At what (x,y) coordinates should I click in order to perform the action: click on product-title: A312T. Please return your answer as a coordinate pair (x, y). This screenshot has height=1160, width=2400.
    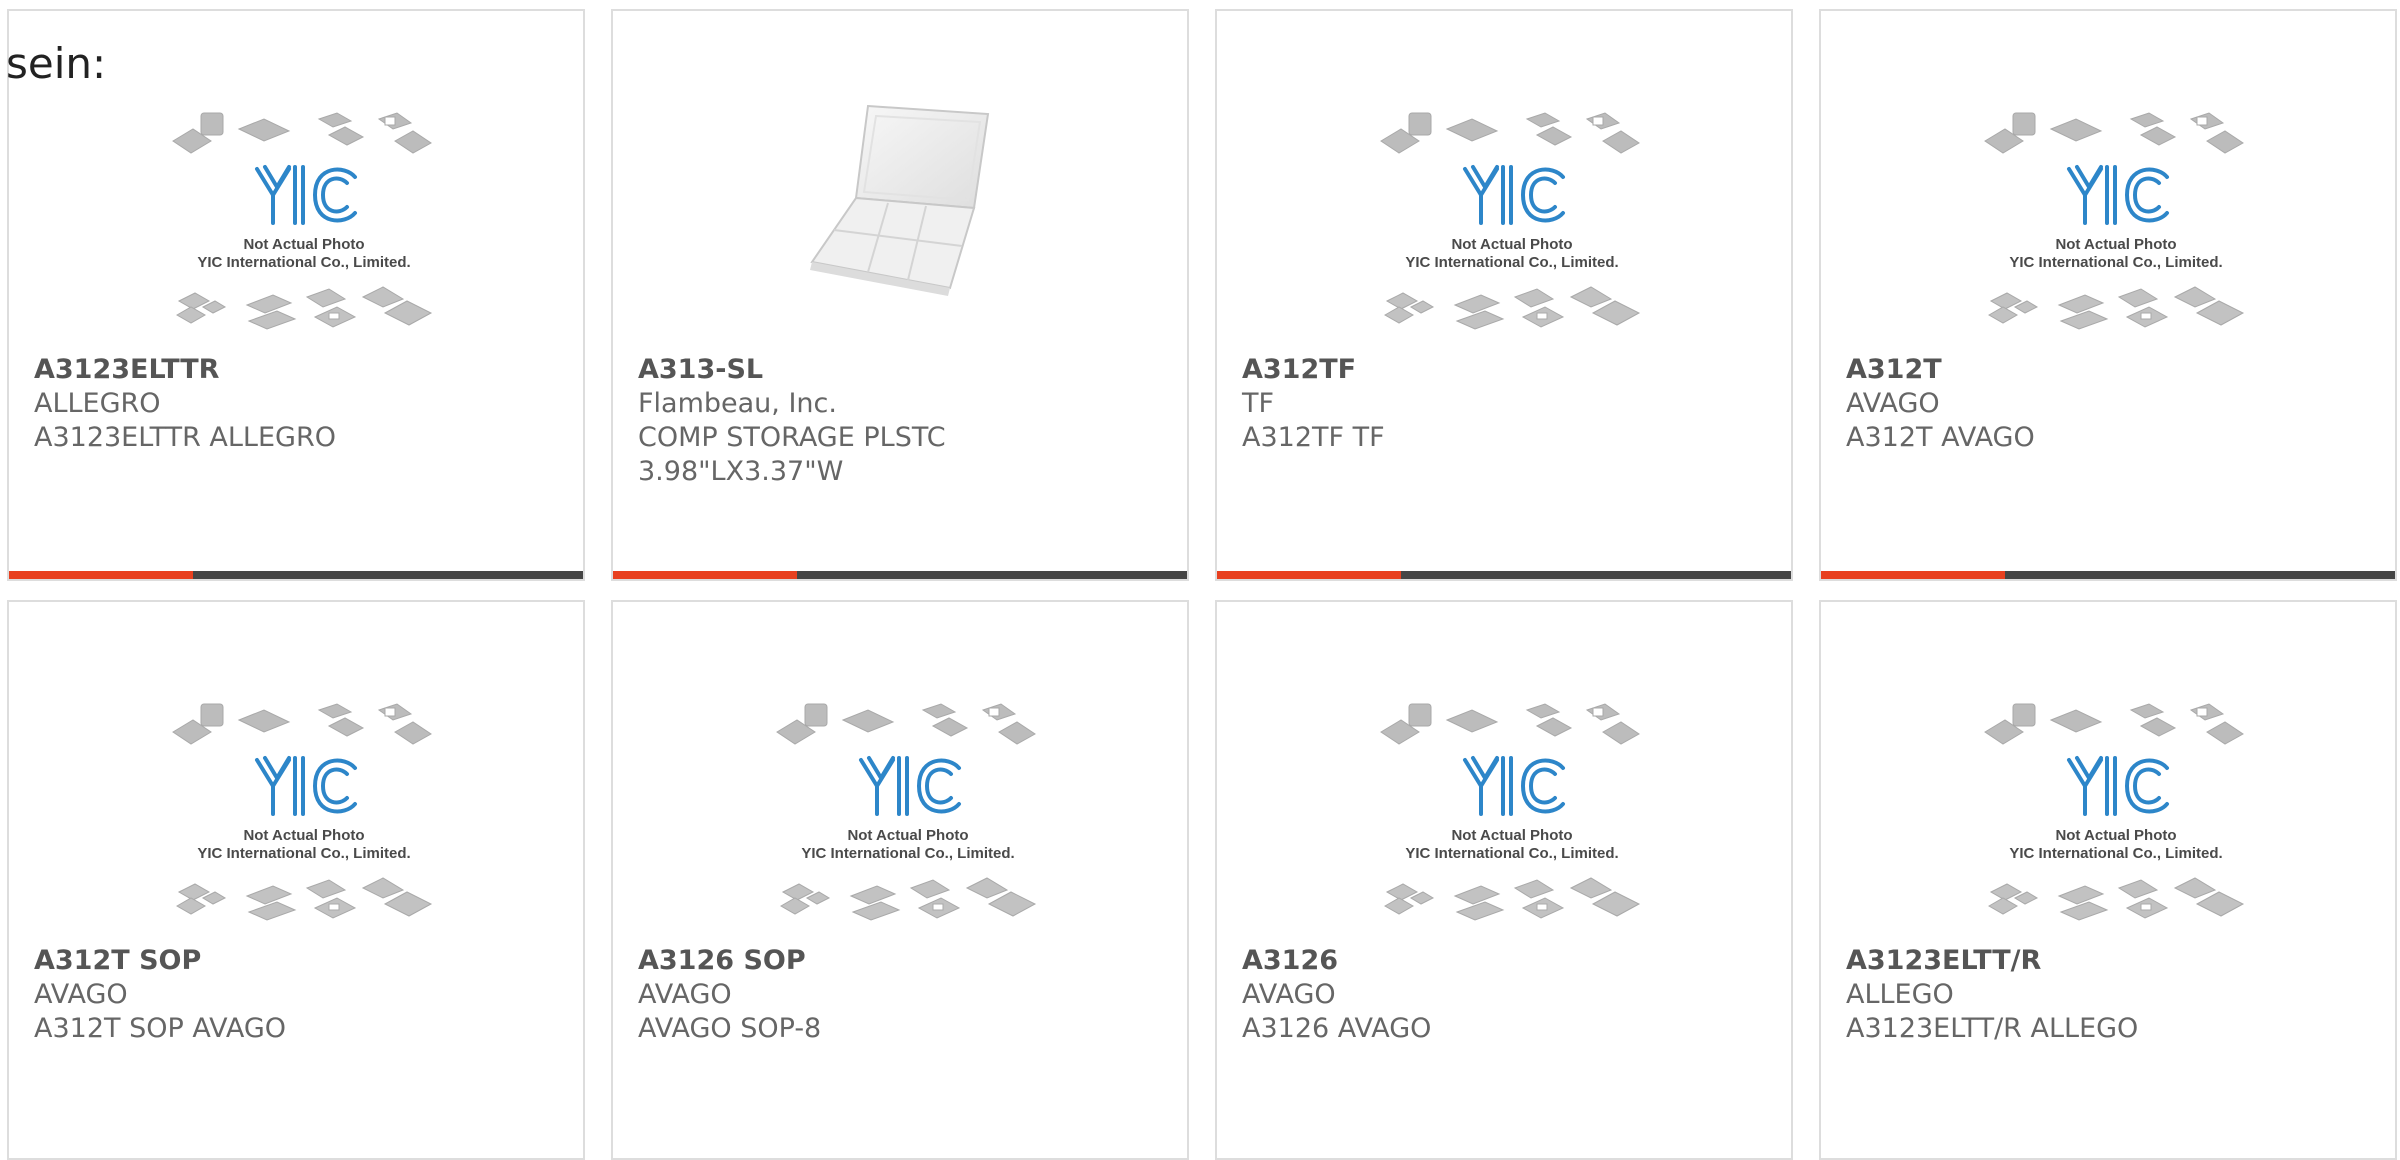
    Looking at the image, I should click on (2106, 370).